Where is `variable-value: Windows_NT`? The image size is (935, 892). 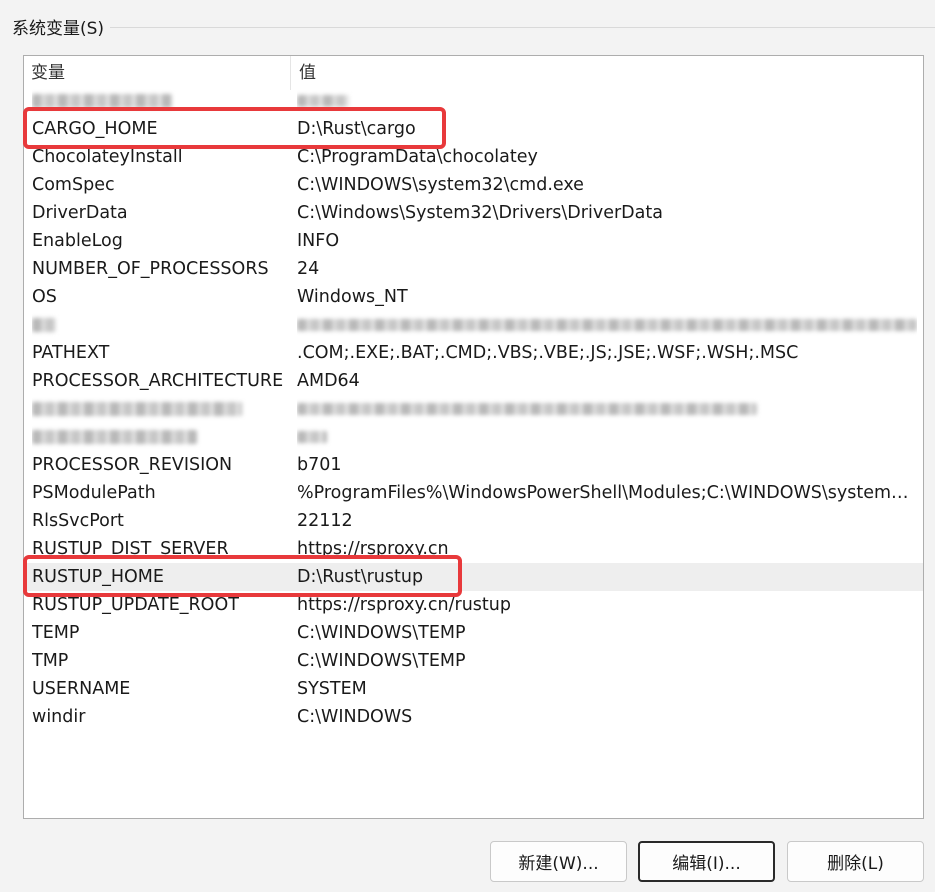 variable-value: Windows_NT is located at coordinates (352, 297).